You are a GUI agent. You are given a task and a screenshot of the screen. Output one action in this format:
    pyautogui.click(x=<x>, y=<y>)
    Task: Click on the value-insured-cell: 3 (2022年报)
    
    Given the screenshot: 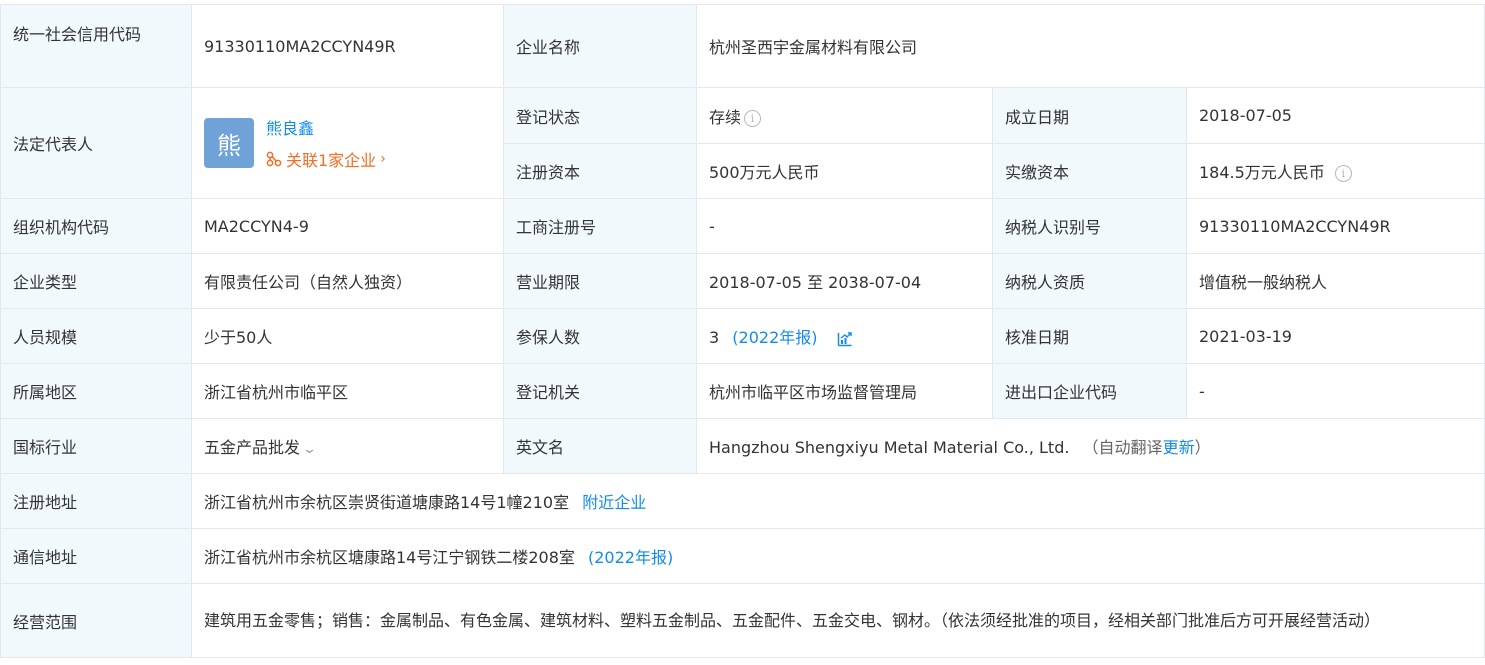 What is the action you would take?
    pyautogui.click(x=844, y=336)
    